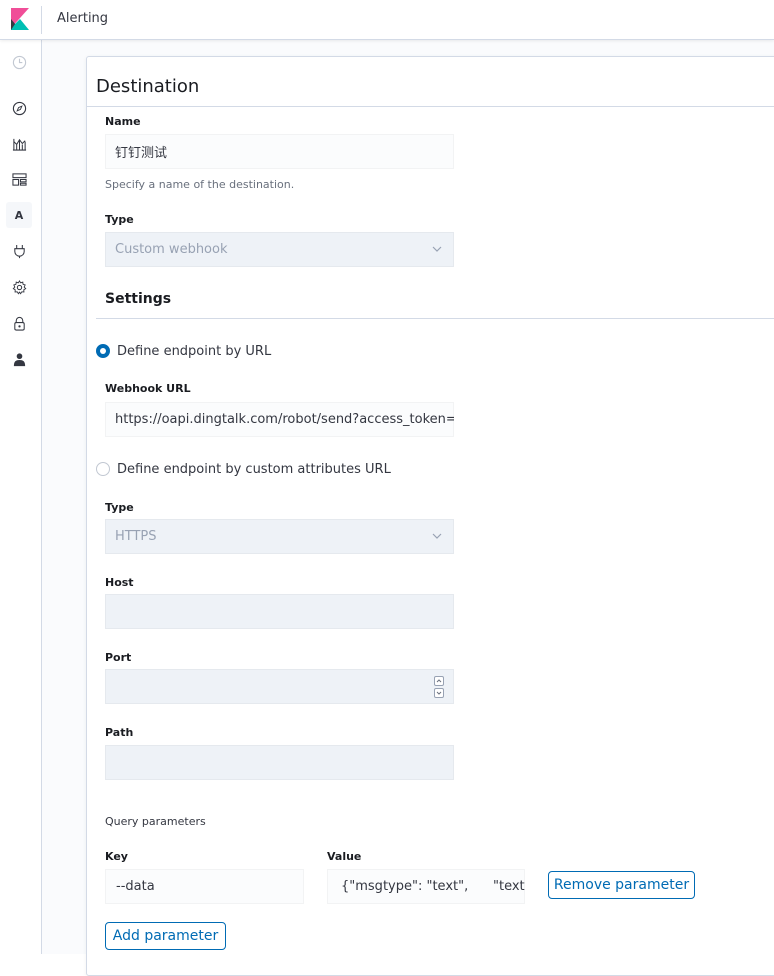 This screenshot has height=976, width=774. Describe the element at coordinates (119, 219) in the screenshot. I see `type-label: Type` at that location.